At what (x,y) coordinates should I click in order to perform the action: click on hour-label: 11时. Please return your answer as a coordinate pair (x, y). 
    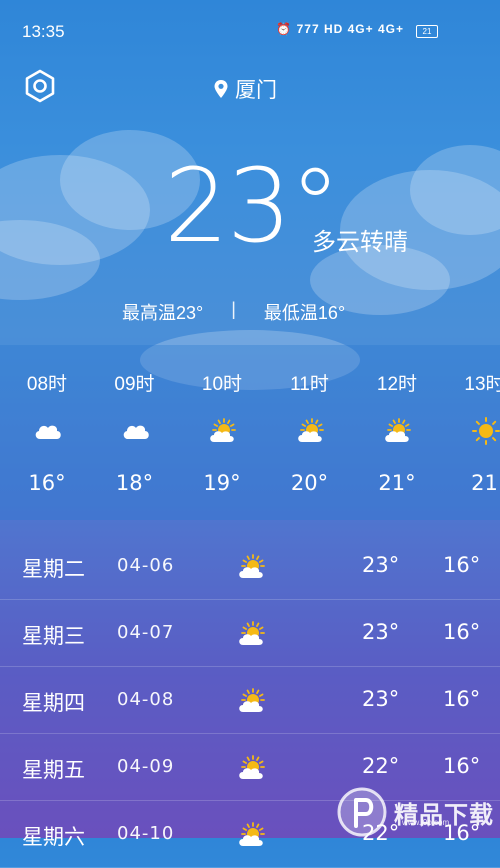
    Looking at the image, I should click on (310, 382).